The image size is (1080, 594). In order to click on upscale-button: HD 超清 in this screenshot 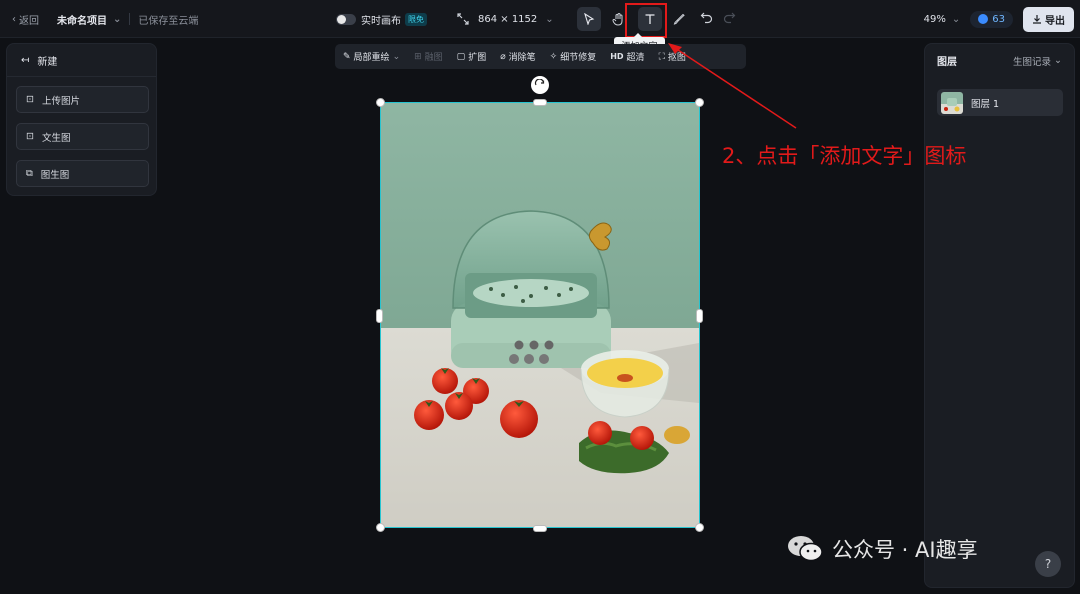, I will do `click(627, 56)`.